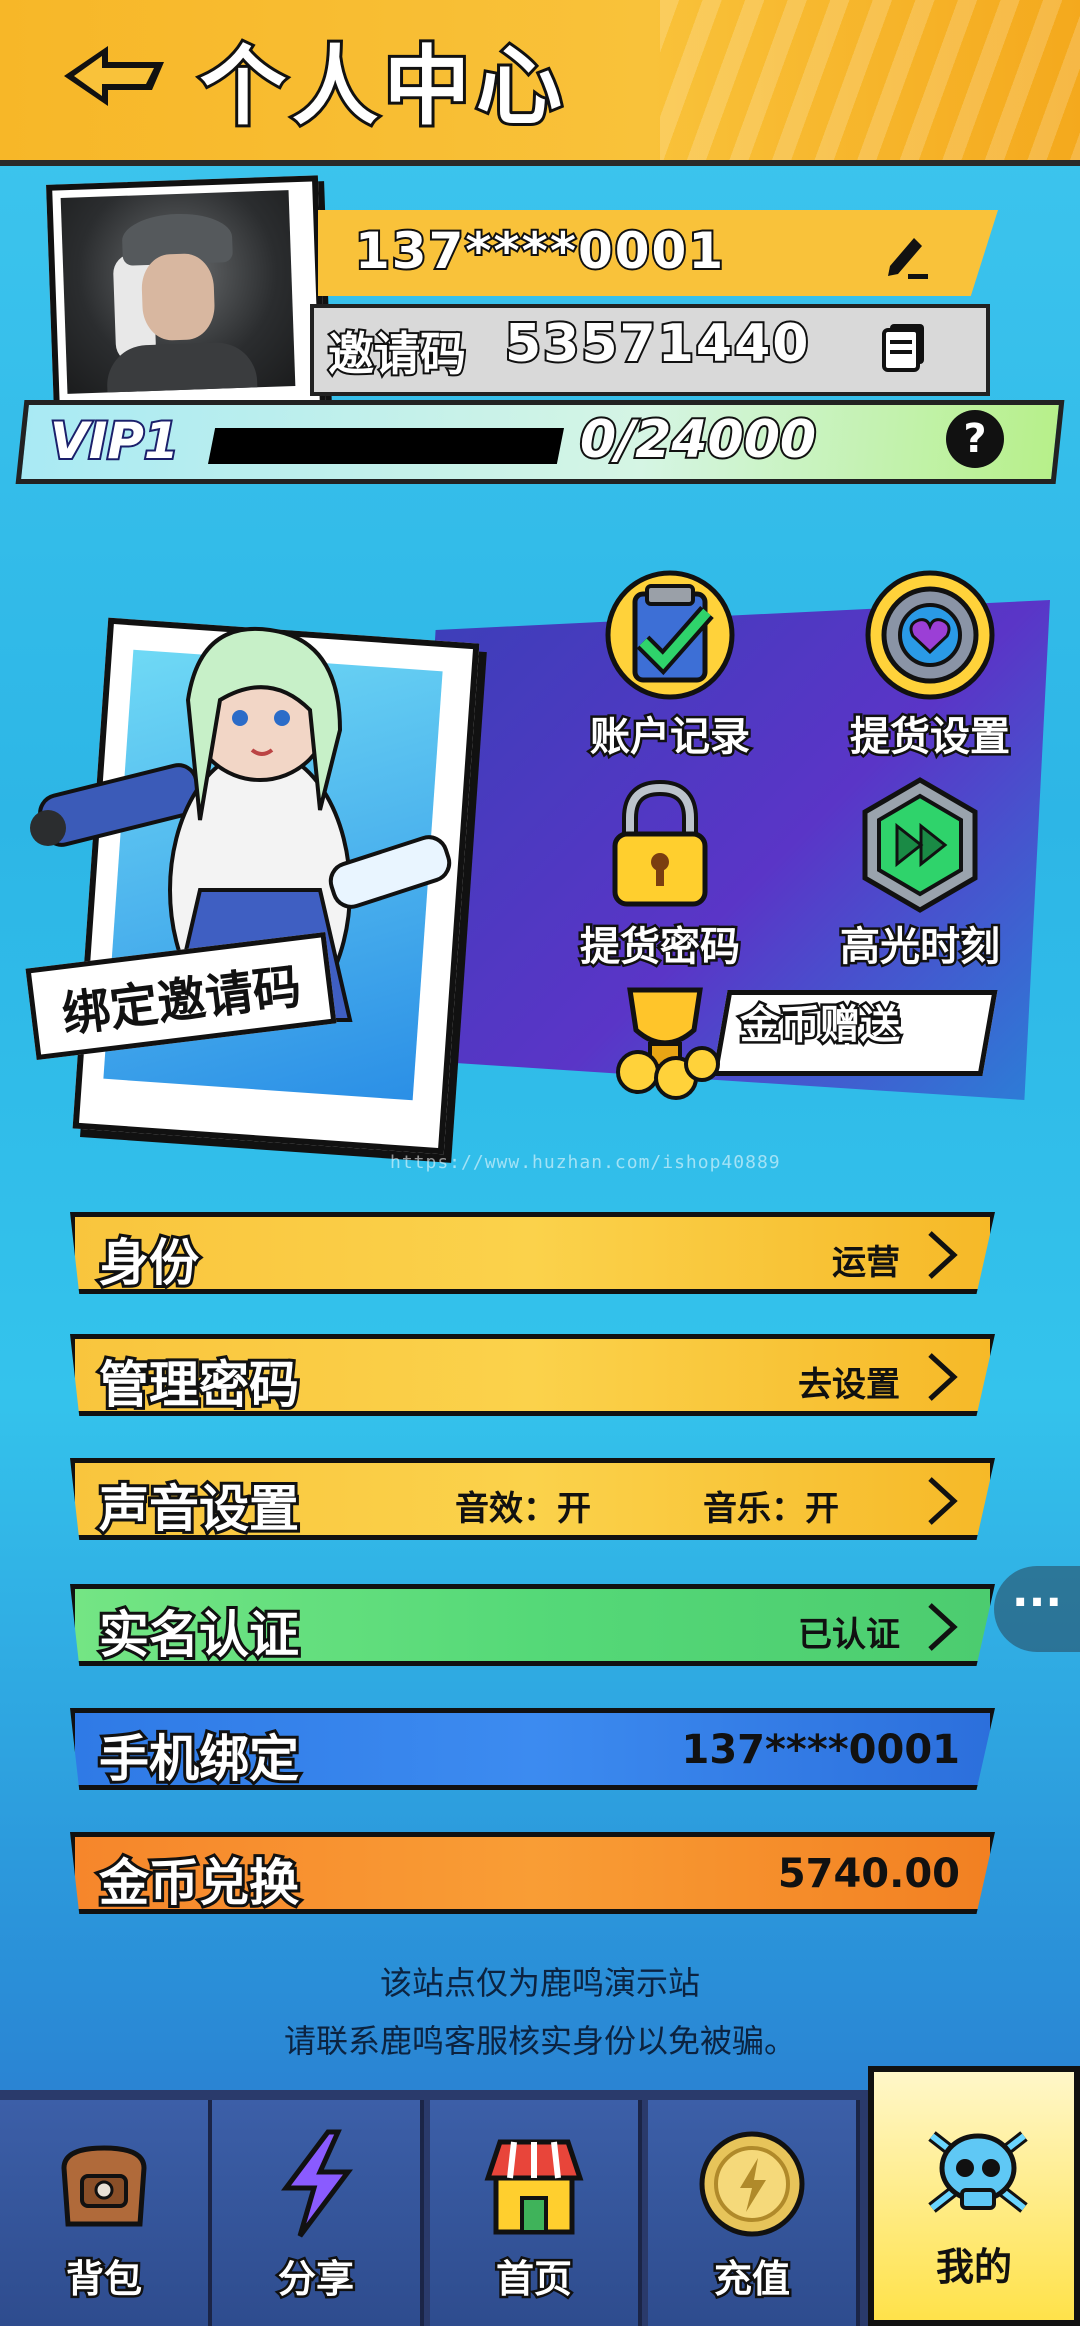 The image size is (1080, 2326). Describe the element at coordinates (114, 441) in the screenshot. I see `vip-level: VIP1` at that location.